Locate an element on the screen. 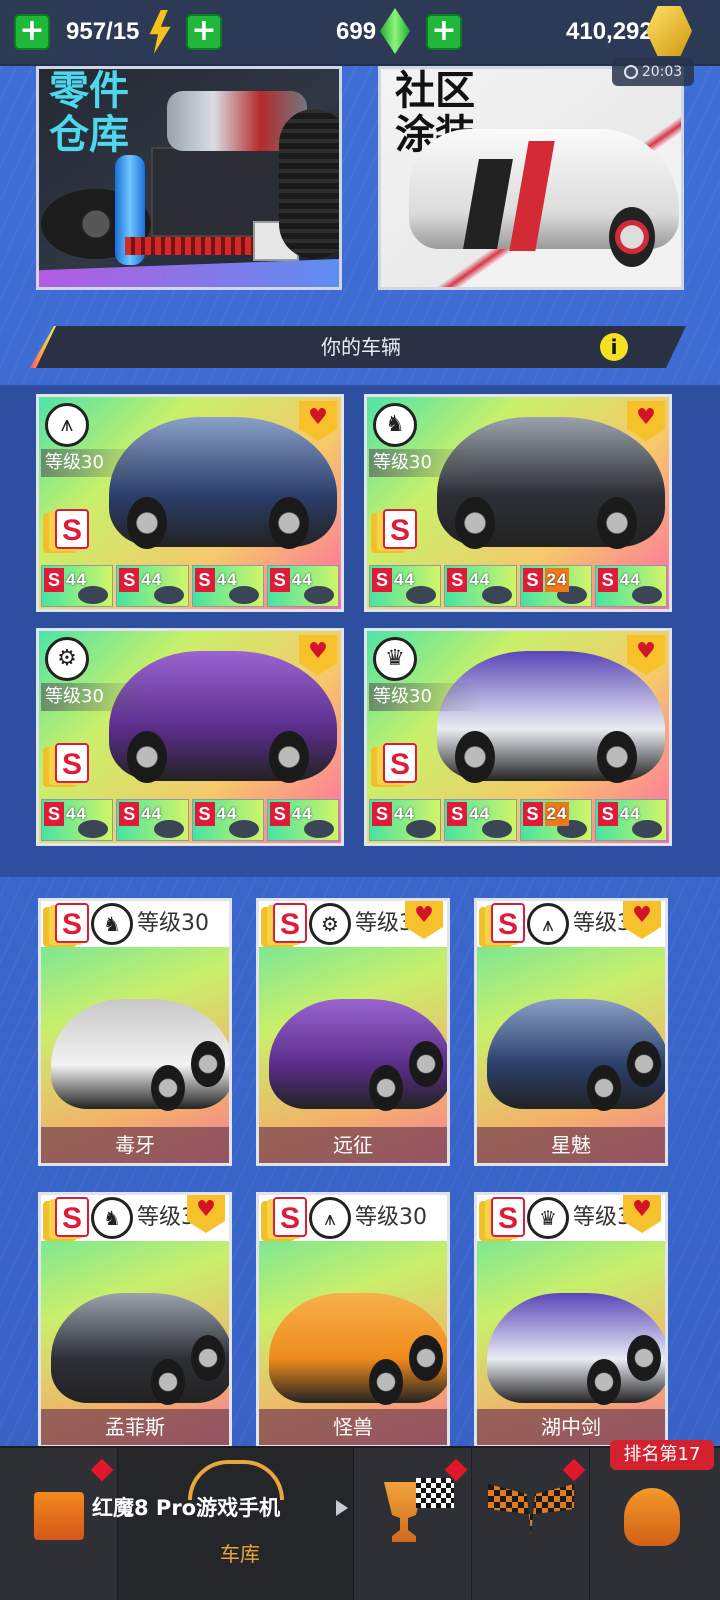  car-card: SSS⚙等级3♥远征 is located at coordinates (353, 1032).